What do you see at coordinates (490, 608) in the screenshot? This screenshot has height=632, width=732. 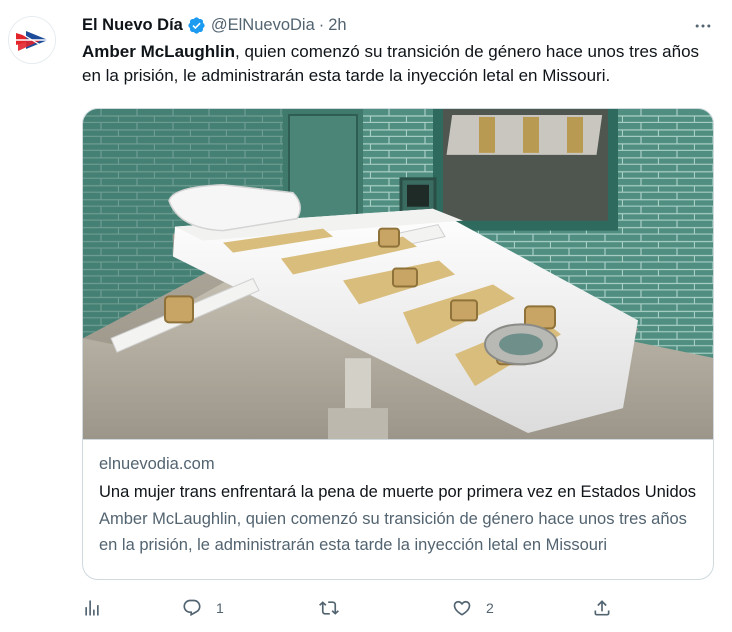 I see `like-count: 2` at bounding box center [490, 608].